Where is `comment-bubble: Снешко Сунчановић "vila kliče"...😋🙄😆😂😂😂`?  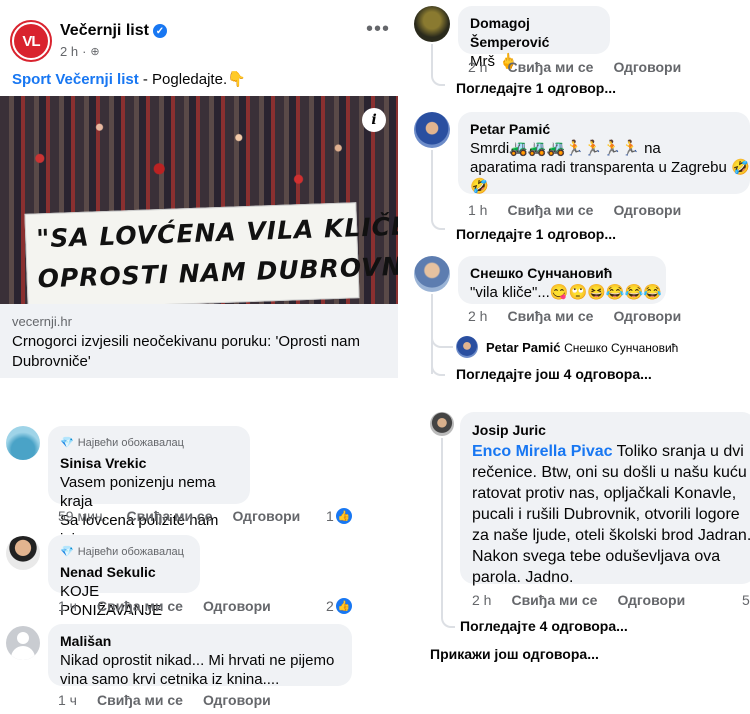 comment-bubble: Снешко Сунчановић "vila kliče"...😋🙄😆😂😂😂 is located at coordinates (562, 280).